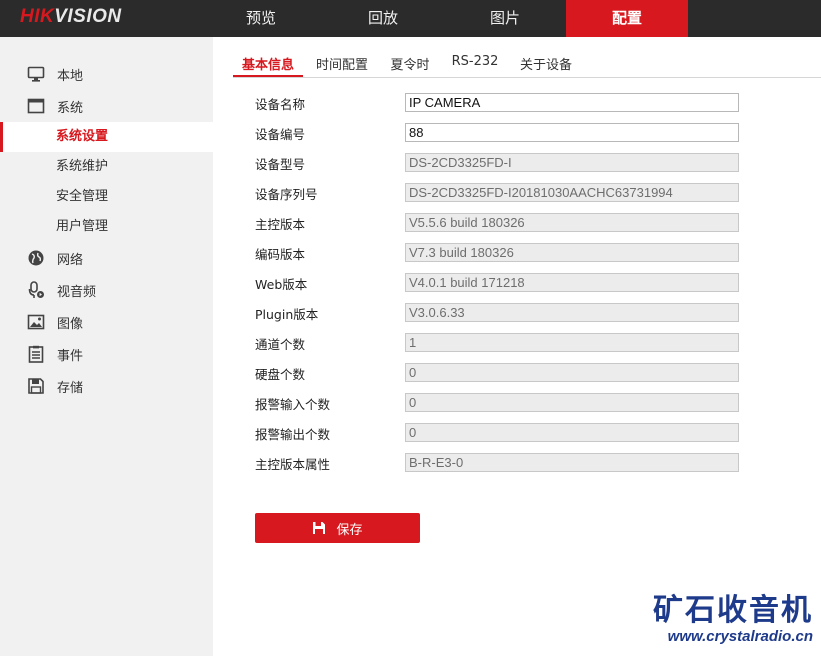 The height and width of the screenshot is (656, 821). Describe the element at coordinates (106, 197) in the screenshot. I see `sidebar-subitem-security: 安全管理` at that location.